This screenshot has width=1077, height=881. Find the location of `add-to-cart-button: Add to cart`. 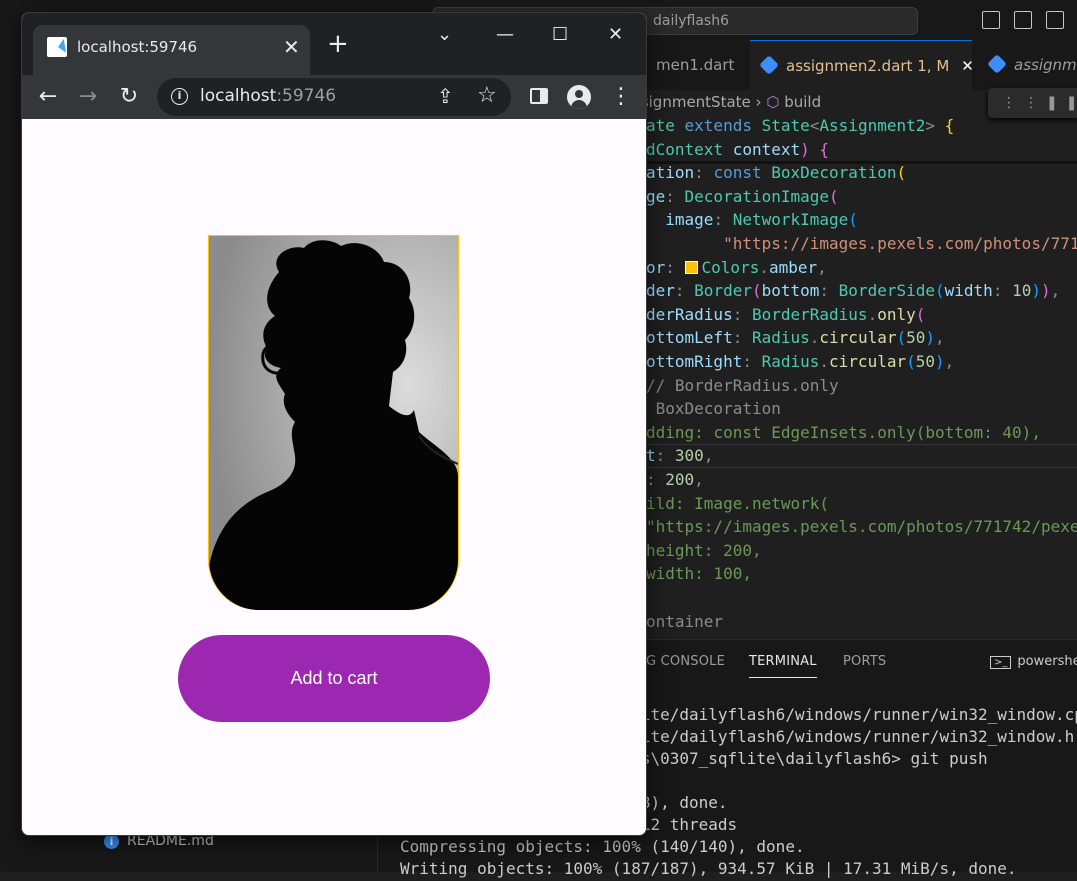

add-to-cart-button: Add to cart is located at coordinates (334, 678).